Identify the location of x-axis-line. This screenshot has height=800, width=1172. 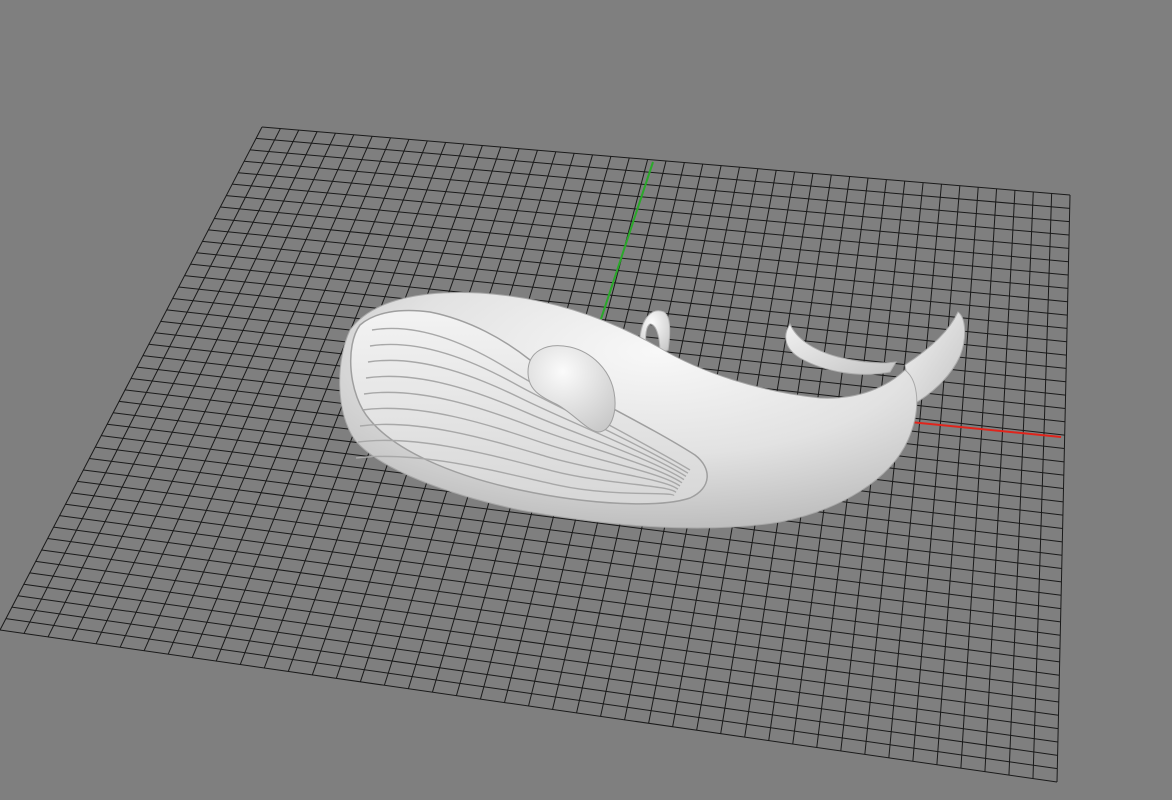
(985, 429).